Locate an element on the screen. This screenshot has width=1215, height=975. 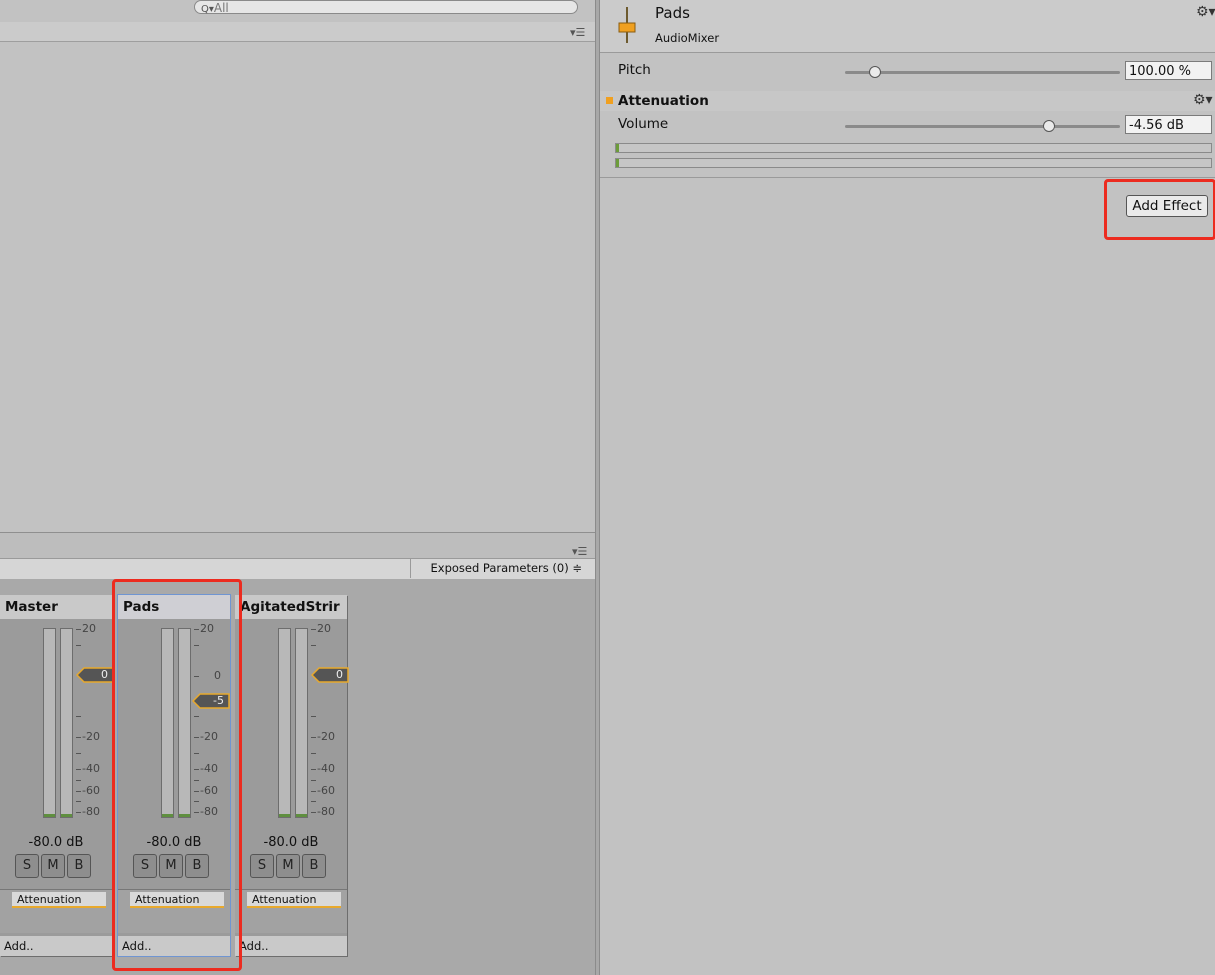
inspector-header is located at coordinates (907, 26).